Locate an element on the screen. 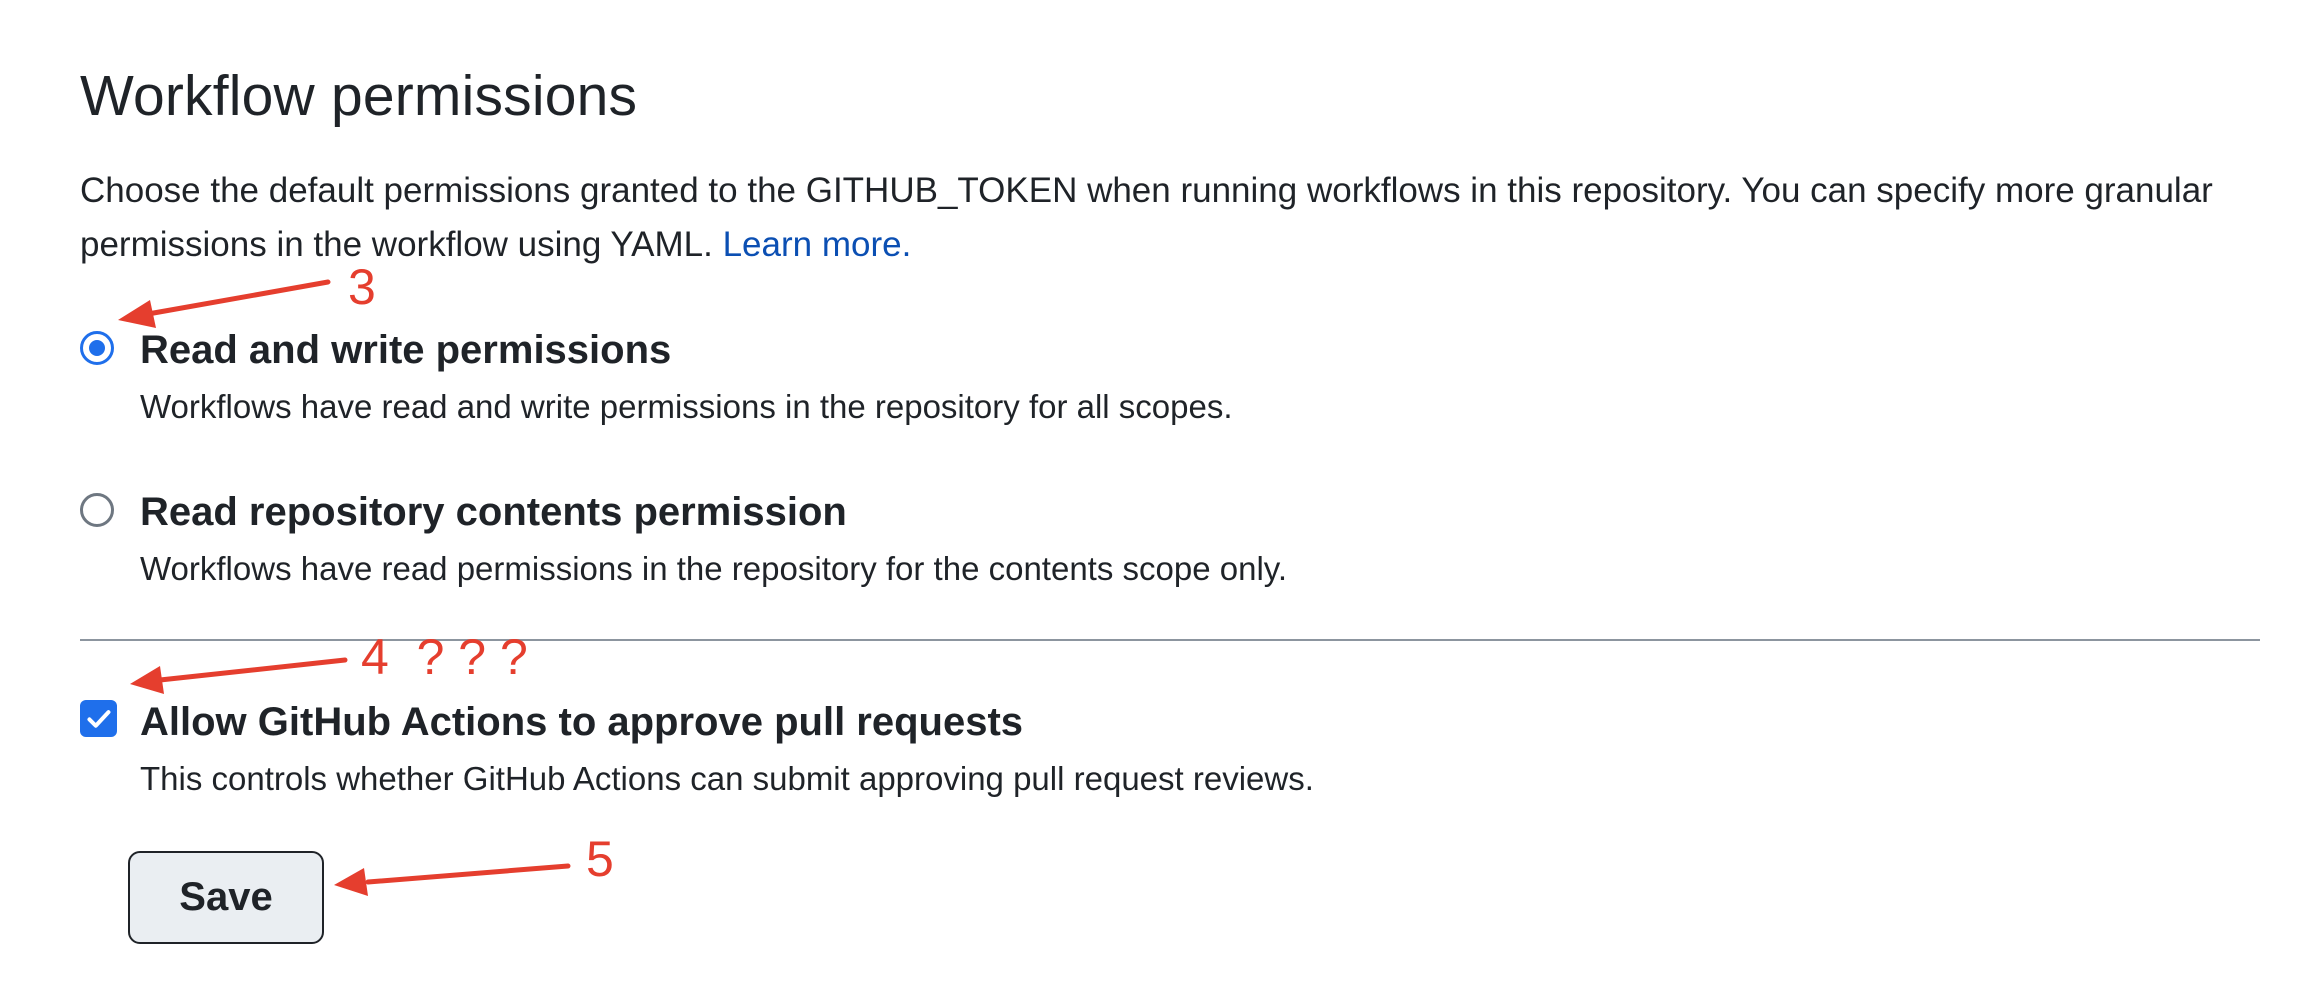  annotation-3: 3 is located at coordinates (362, 287).